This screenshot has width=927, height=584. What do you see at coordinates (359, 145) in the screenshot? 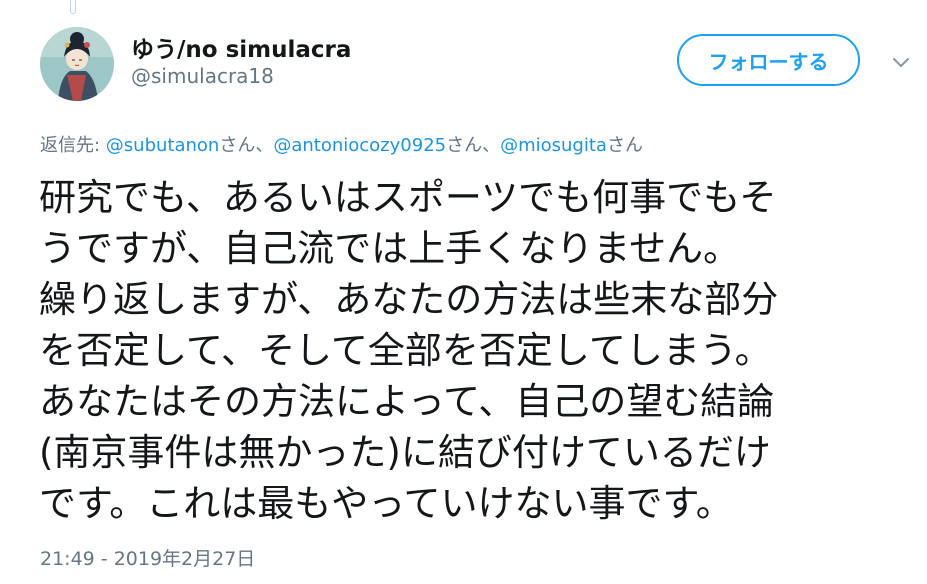
I see `mention-link: @antoniocozy0925` at bounding box center [359, 145].